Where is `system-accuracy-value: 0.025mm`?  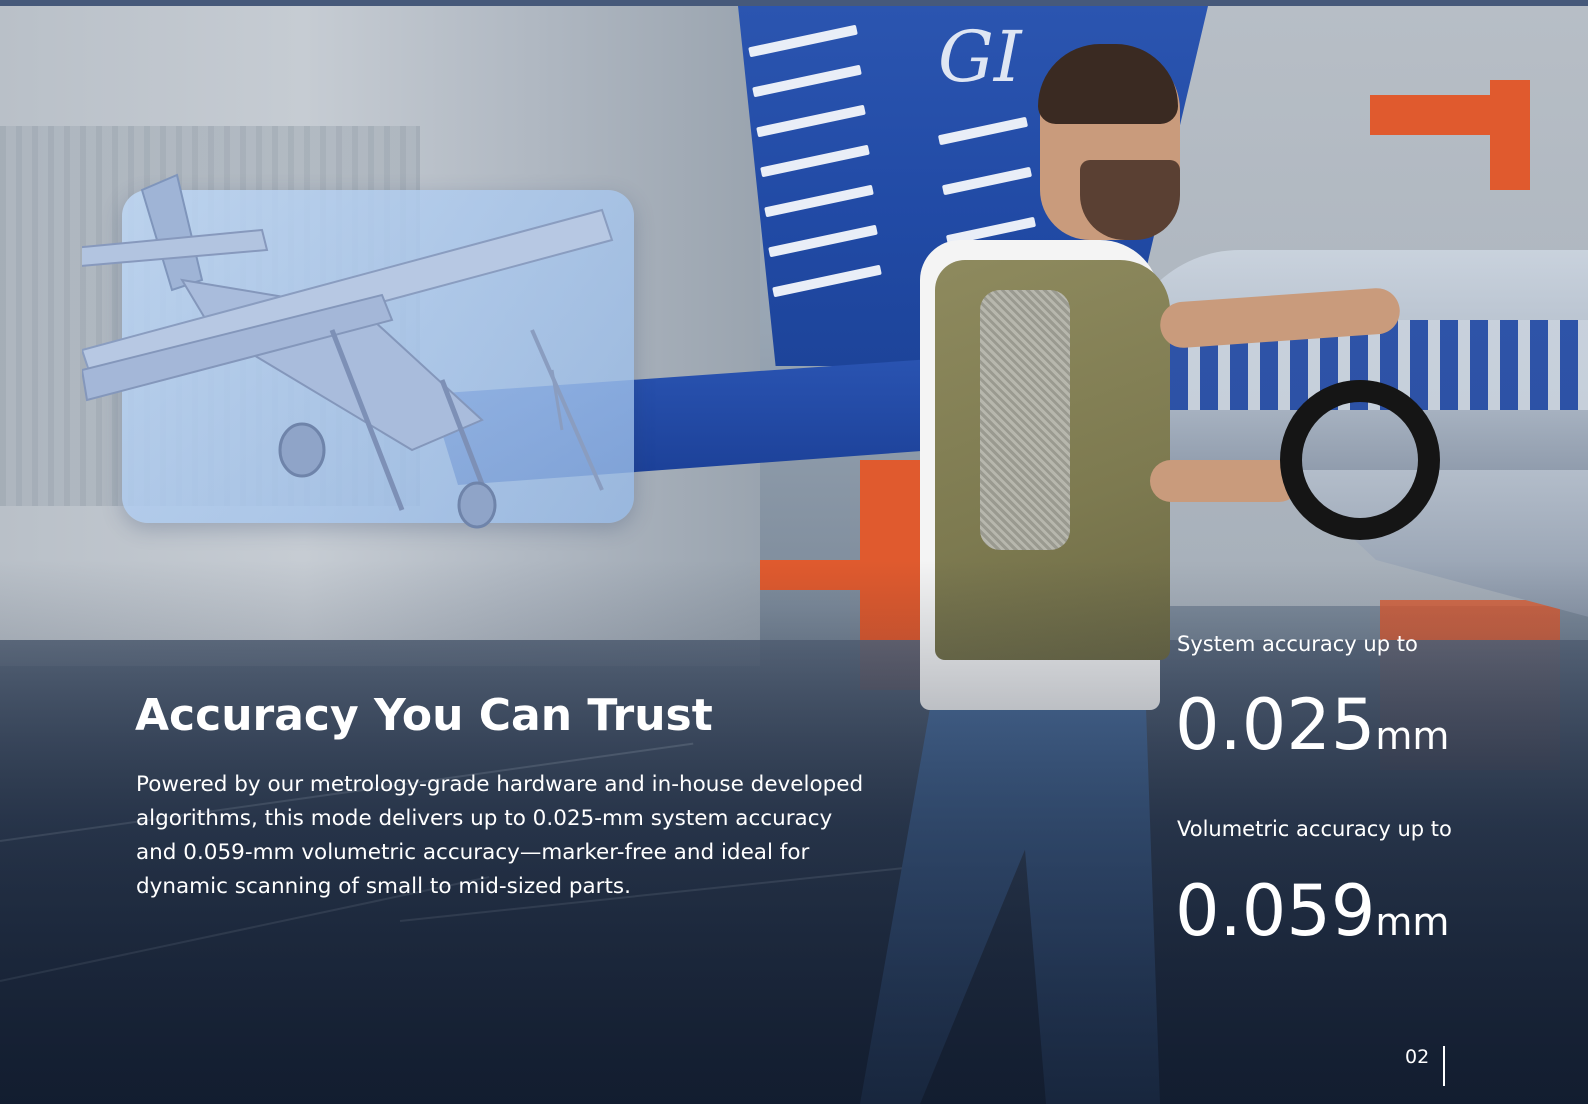
system-accuracy-value: 0.025mm is located at coordinates (1312, 725).